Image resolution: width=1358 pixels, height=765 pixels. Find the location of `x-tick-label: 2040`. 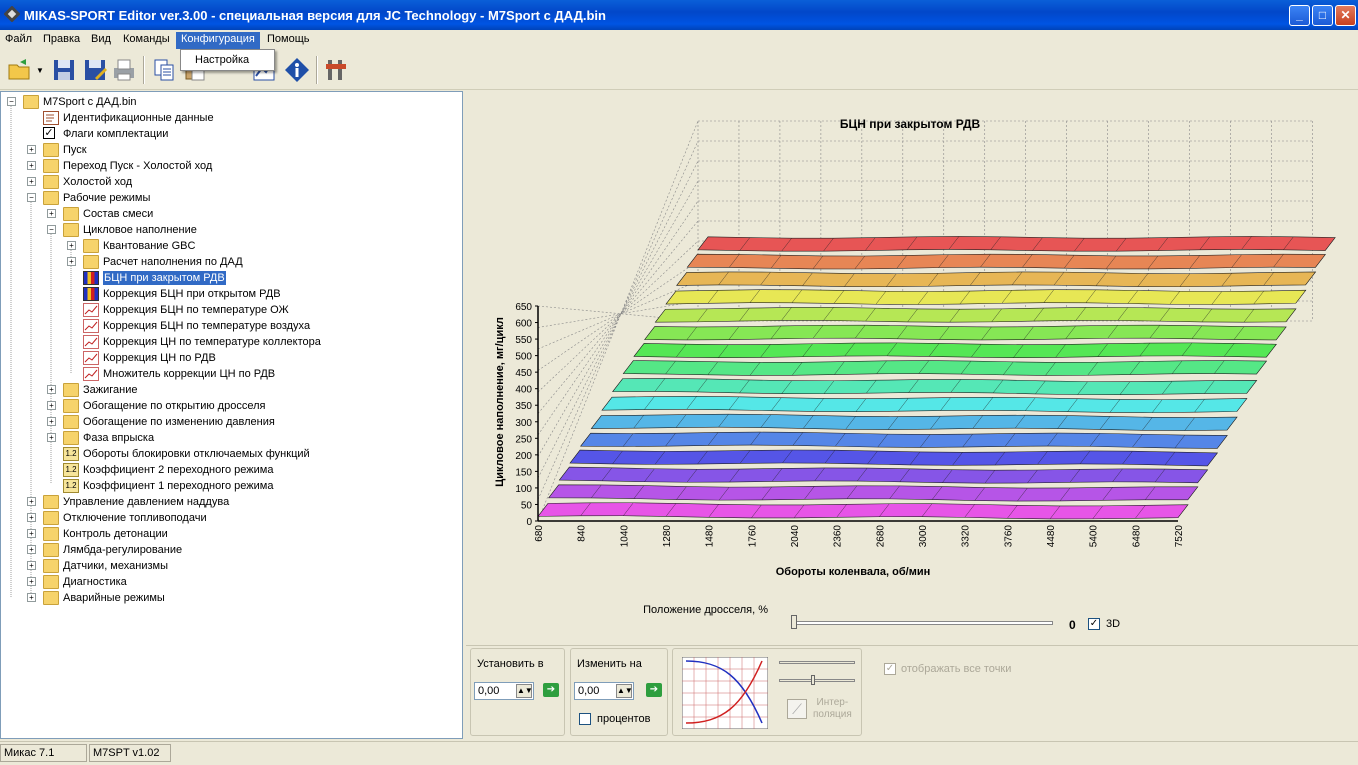

x-tick-label: 2040 is located at coordinates (795, 536).